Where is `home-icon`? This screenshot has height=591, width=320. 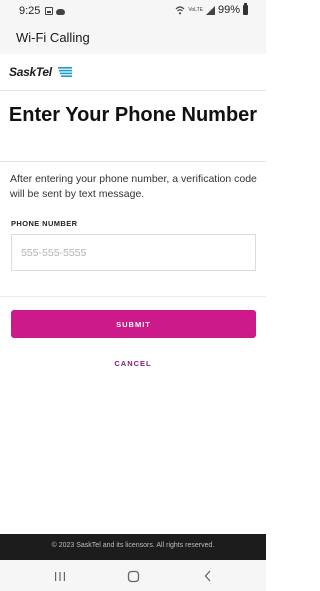 home-icon is located at coordinates (133, 576).